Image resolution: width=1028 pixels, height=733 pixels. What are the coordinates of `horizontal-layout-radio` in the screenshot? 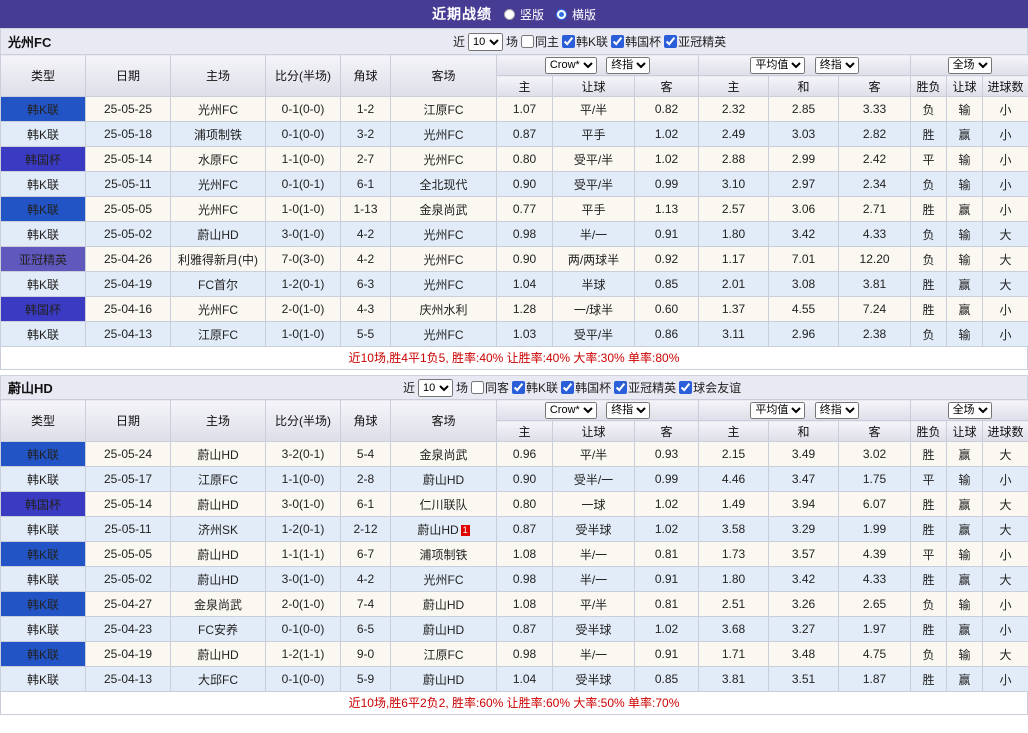 It's located at (561, 14).